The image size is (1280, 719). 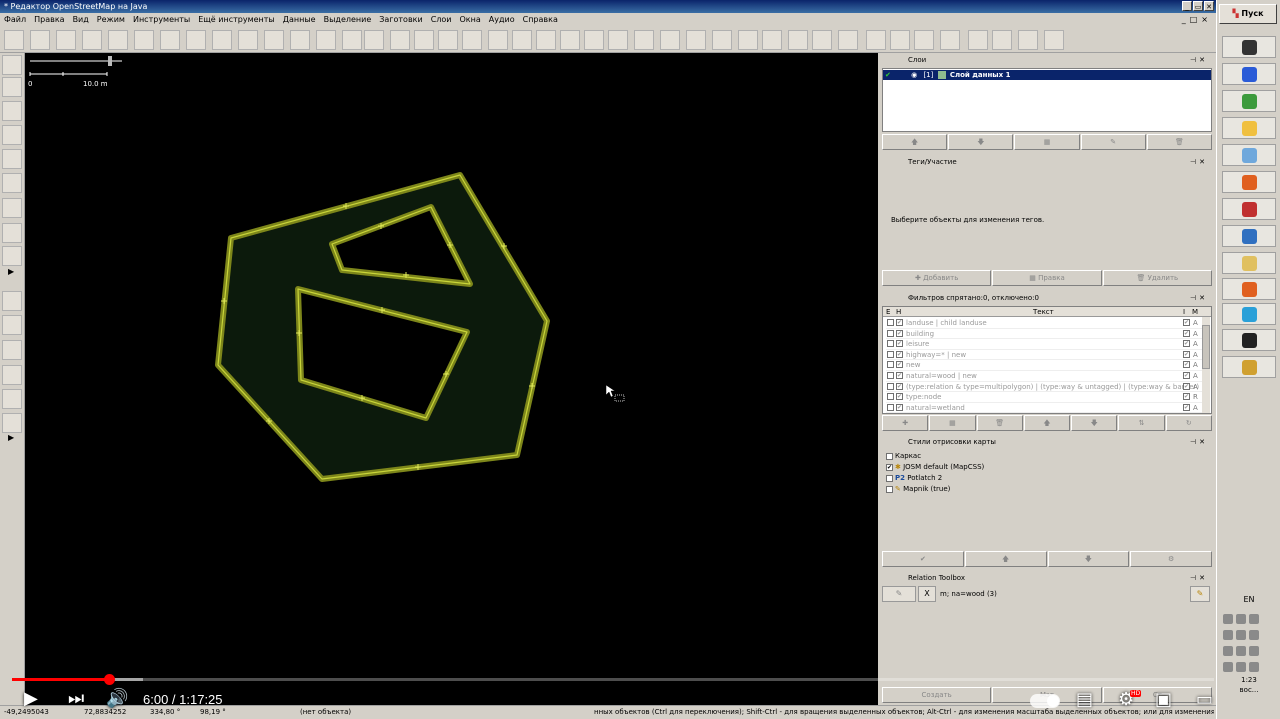 I want to click on layer-name: Слой данных 1, so click(x=980, y=75).